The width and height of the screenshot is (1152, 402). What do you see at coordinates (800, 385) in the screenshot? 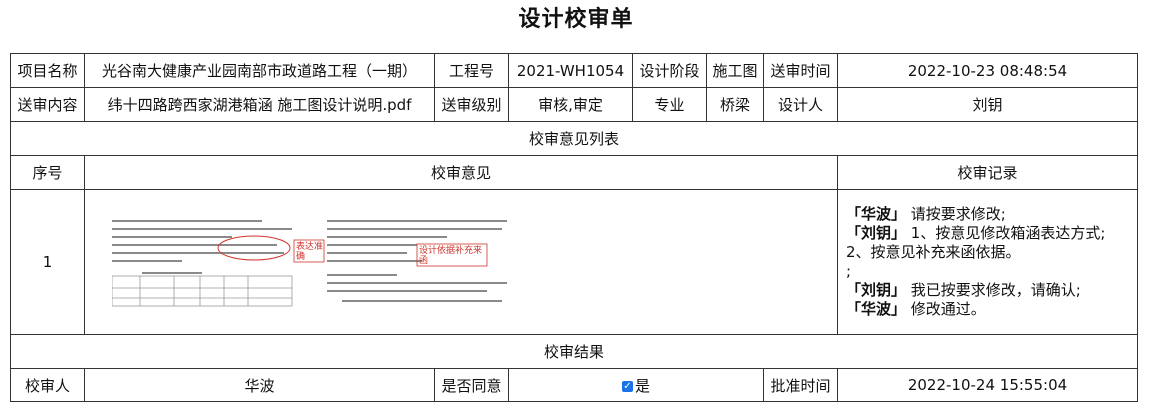
I see `approve-time-label: 批准时间` at bounding box center [800, 385].